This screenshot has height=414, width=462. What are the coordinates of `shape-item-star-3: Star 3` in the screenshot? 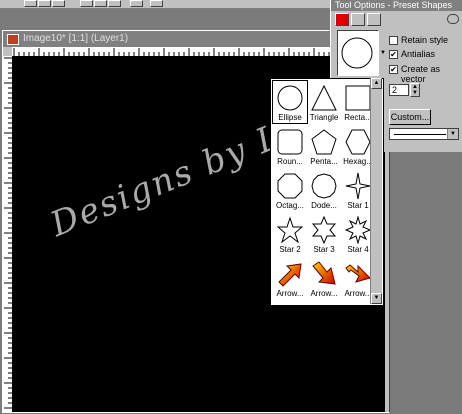 It's located at (324, 234).